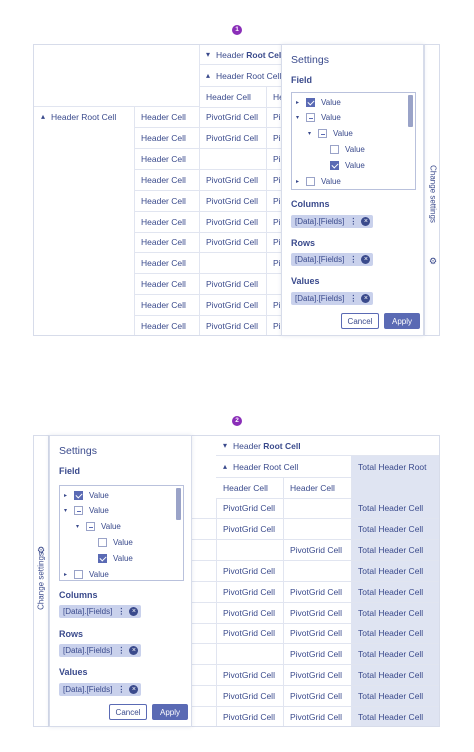 The height and width of the screenshot is (752, 474). Describe the element at coordinates (70, 471) in the screenshot. I see `field-section-title: Field` at that location.